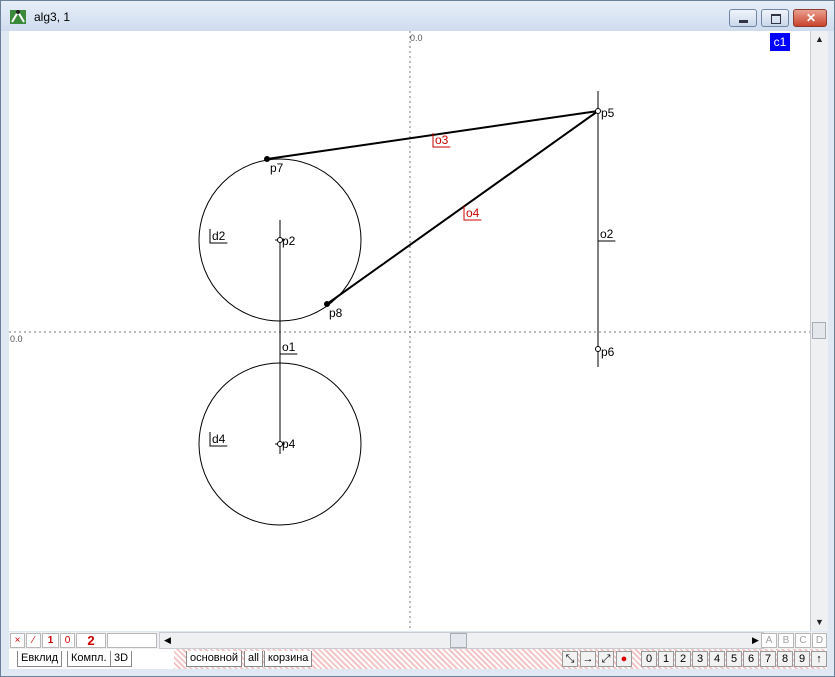  Describe the element at coordinates (598, 349) in the screenshot. I see `point-p6` at that location.